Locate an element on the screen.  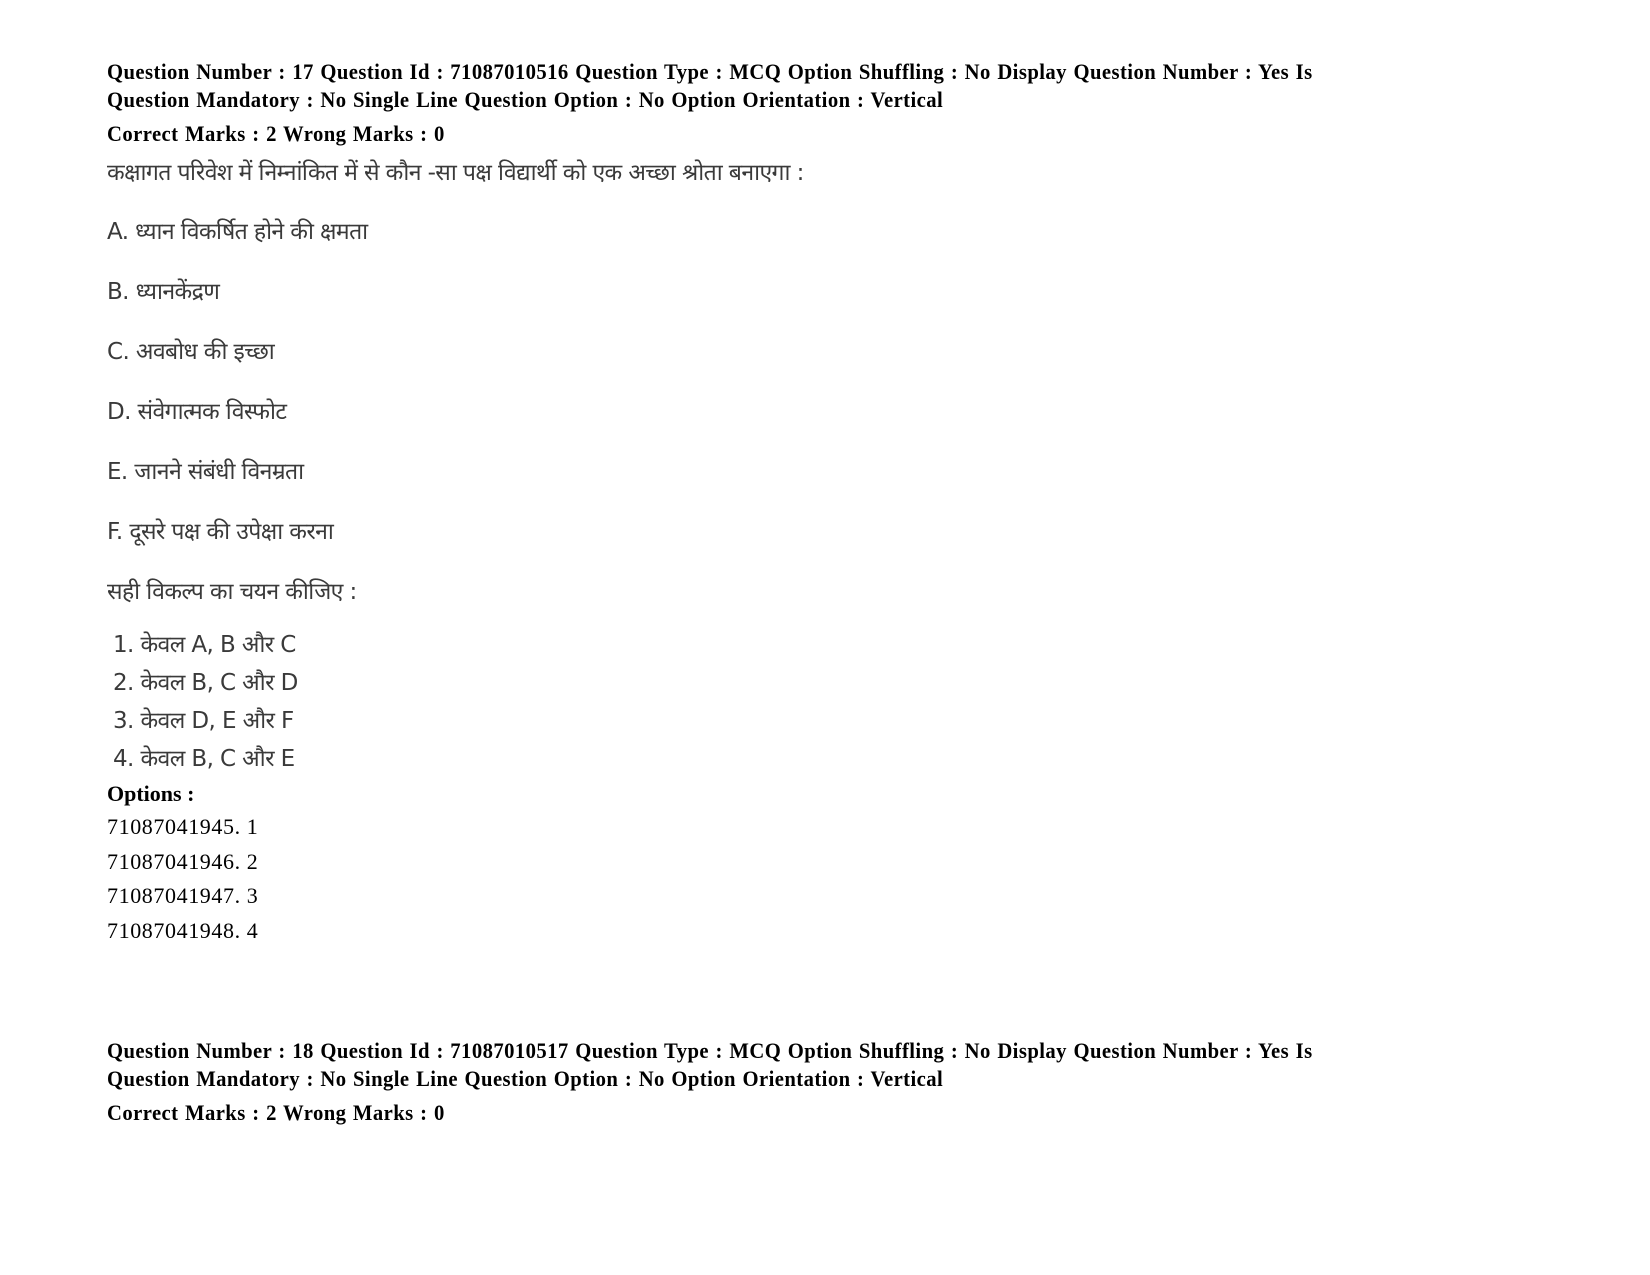
choice-3: 3. केवल D, E और F is located at coordinates (203, 721).